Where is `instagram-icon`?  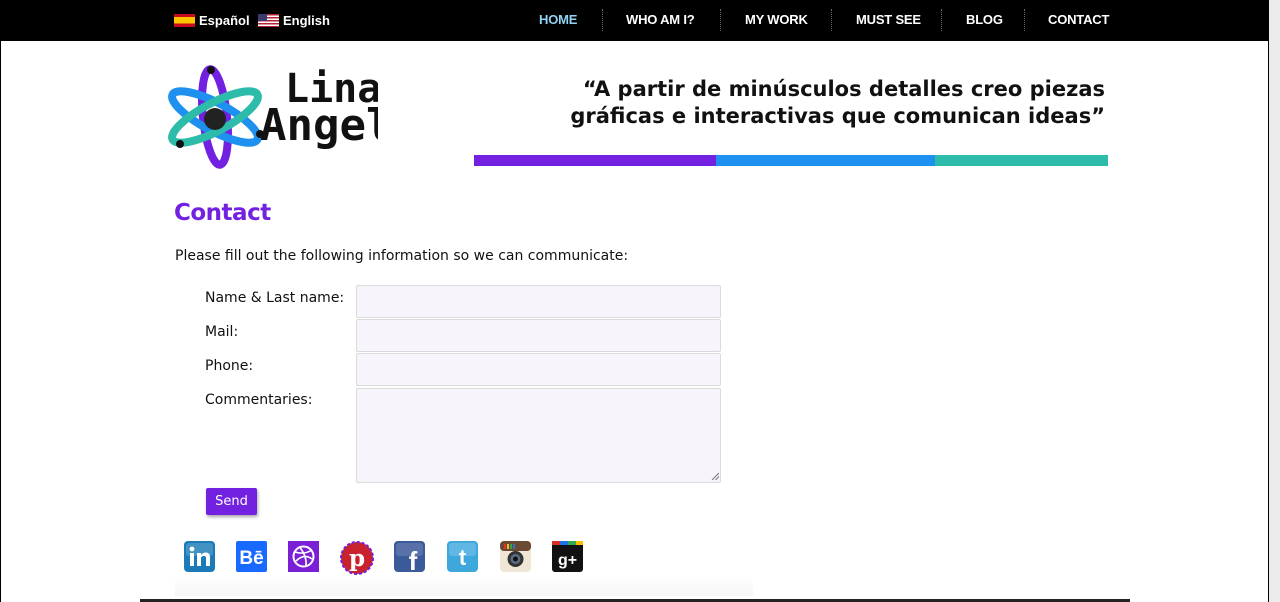
instagram-icon is located at coordinates (515, 556).